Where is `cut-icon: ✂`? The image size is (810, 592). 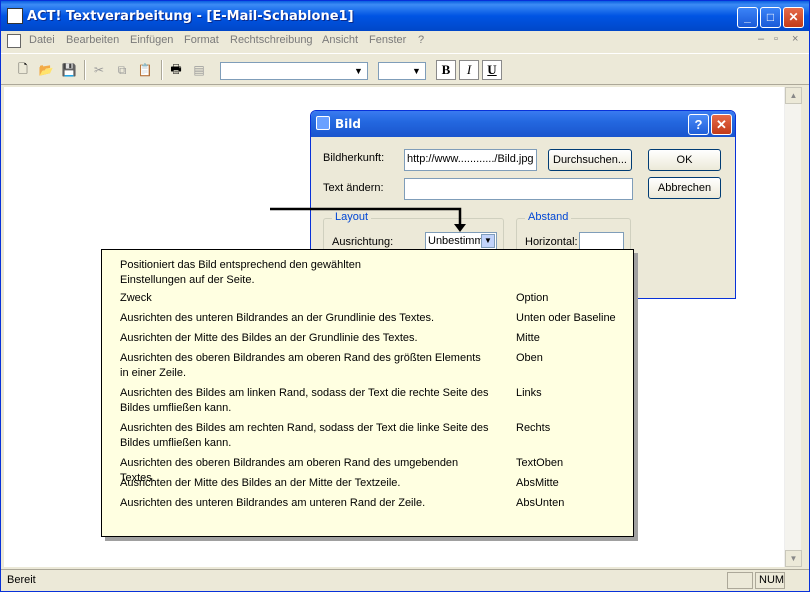 cut-icon: ✂ is located at coordinates (99, 70).